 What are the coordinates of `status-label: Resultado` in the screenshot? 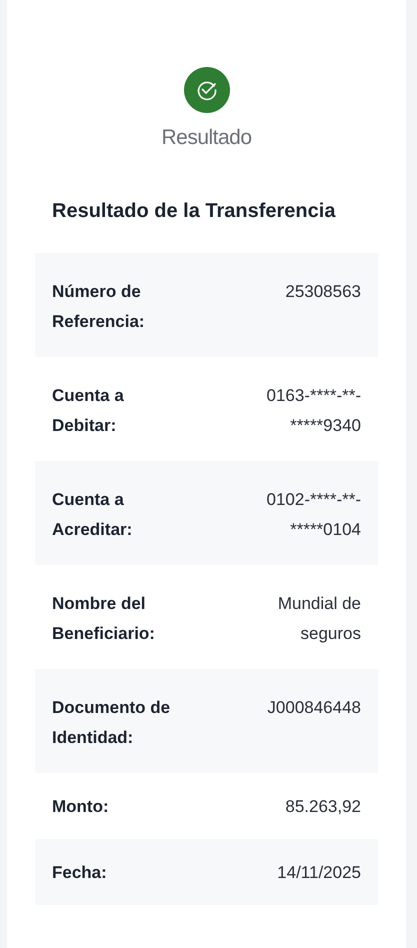 It's located at (206, 138).